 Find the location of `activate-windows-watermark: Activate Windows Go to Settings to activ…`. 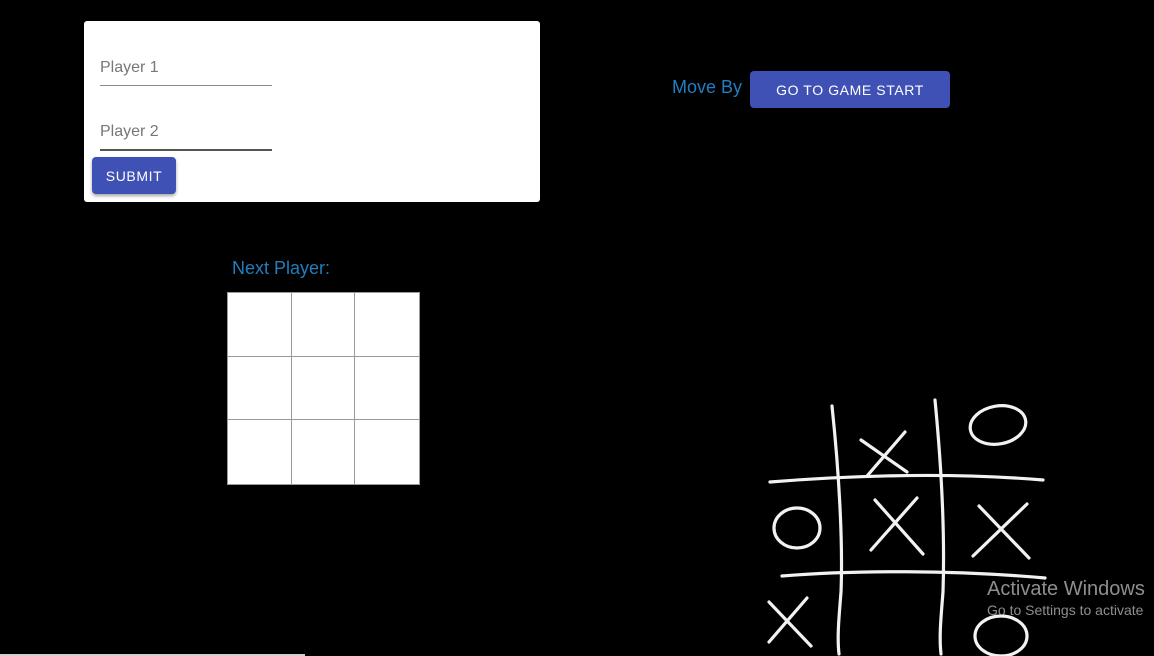

activate-windows-watermark: Activate Windows Go to Settings to activ… is located at coordinates (1066, 598).